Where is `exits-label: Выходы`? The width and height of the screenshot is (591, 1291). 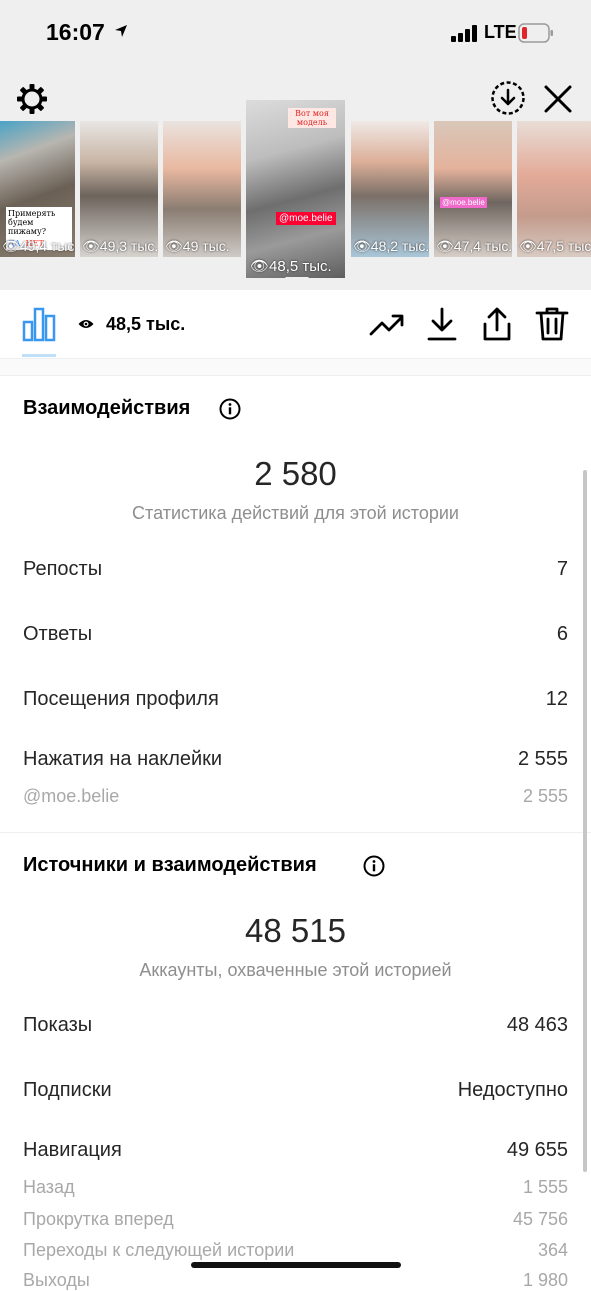 exits-label: Выходы is located at coordinates (56, 1280).